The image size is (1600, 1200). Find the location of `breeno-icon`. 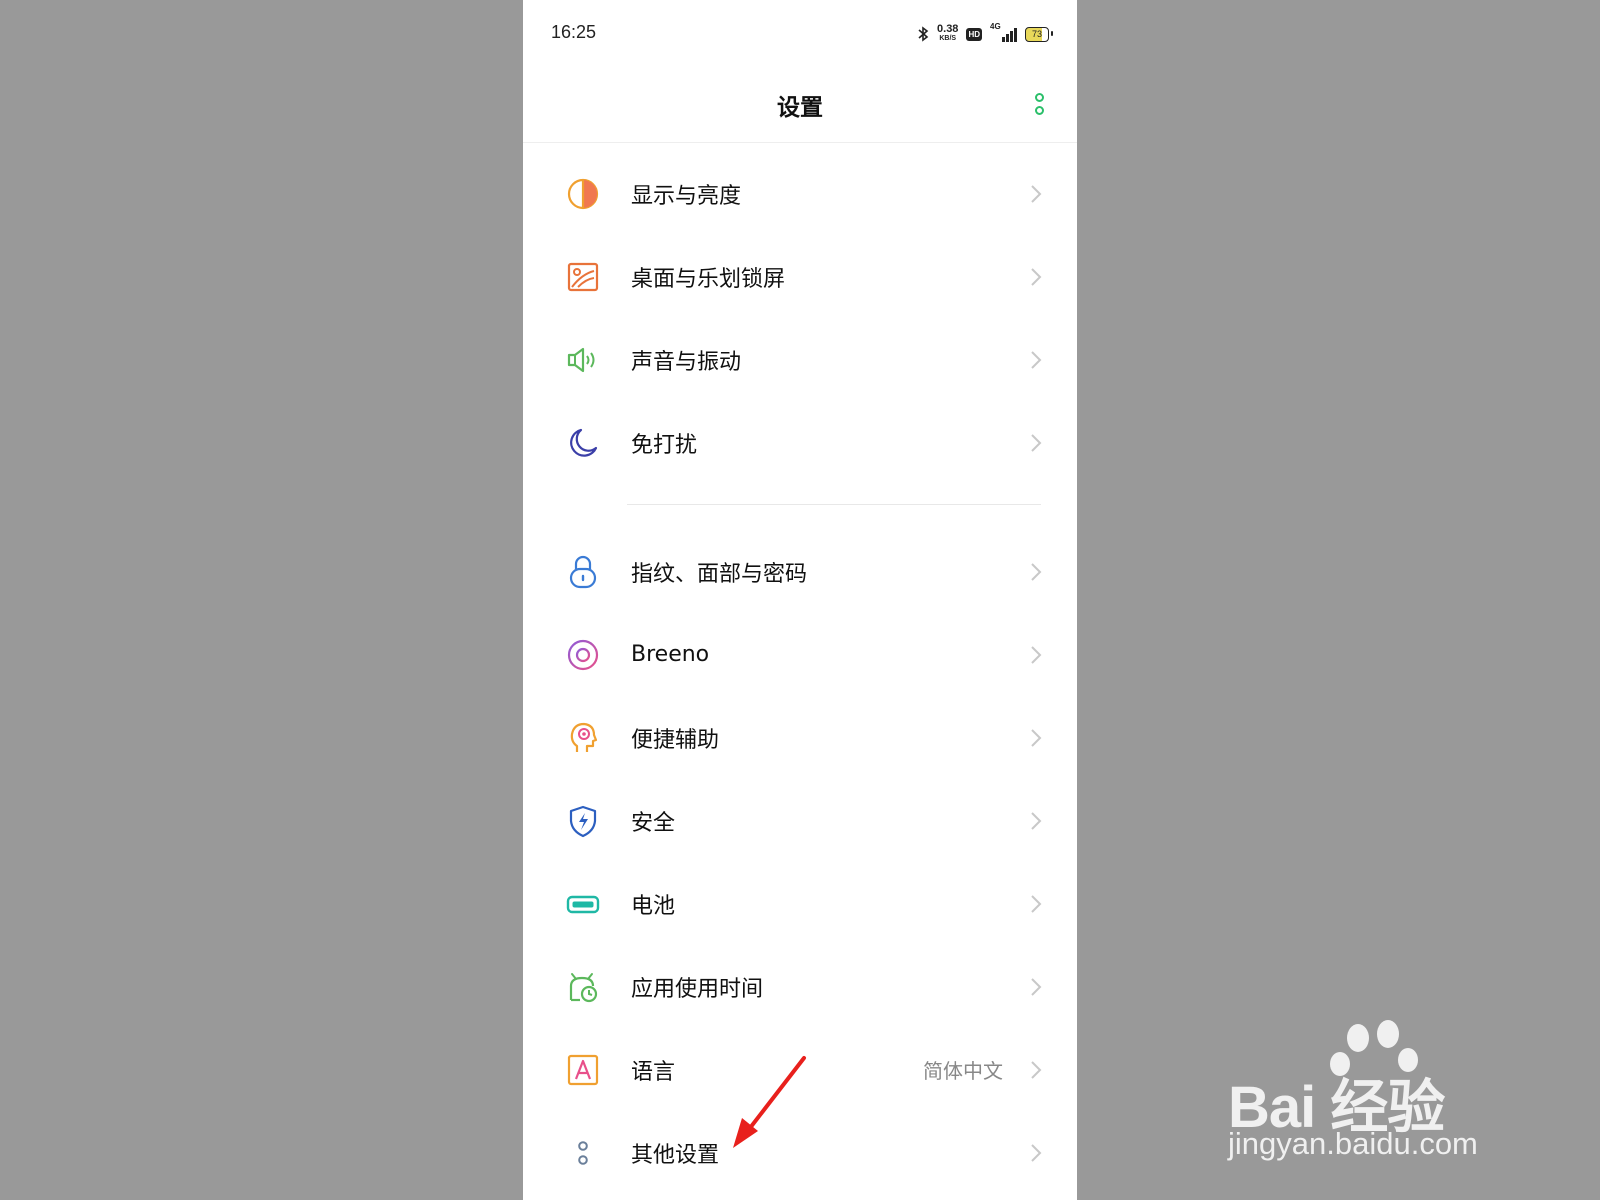

breeno-icon is located at coordinates (583, 655).